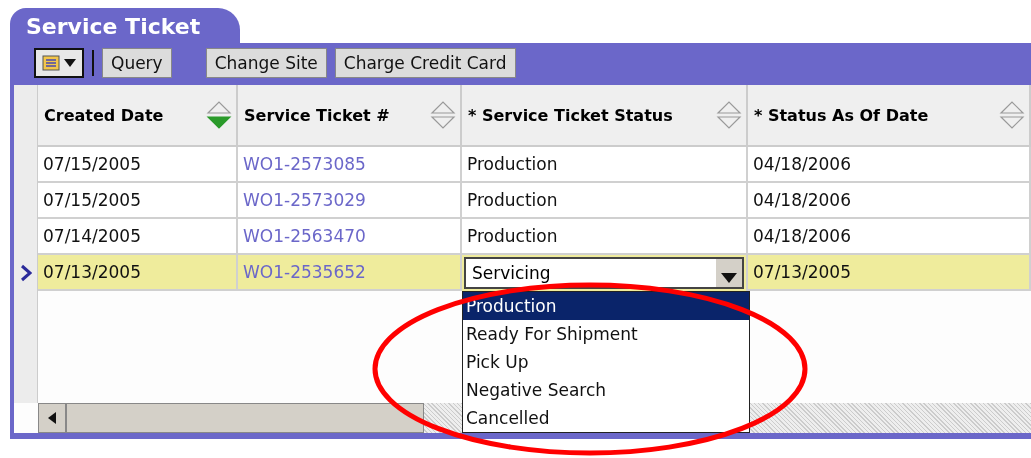 This screenshot has width=1031, height=458. What do you see at coordinates (125, 25) in the screenshot?
I see `tab-title: Service Ticket` at bounding box center [125, 25].